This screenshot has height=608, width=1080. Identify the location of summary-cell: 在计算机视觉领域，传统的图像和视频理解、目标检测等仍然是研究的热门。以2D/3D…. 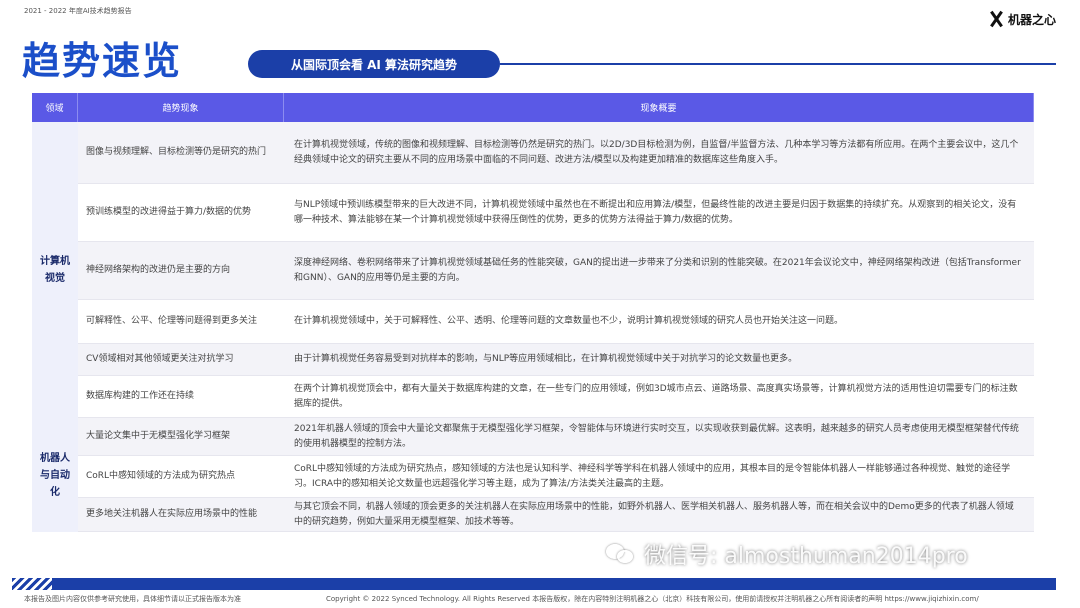
(656, 152).